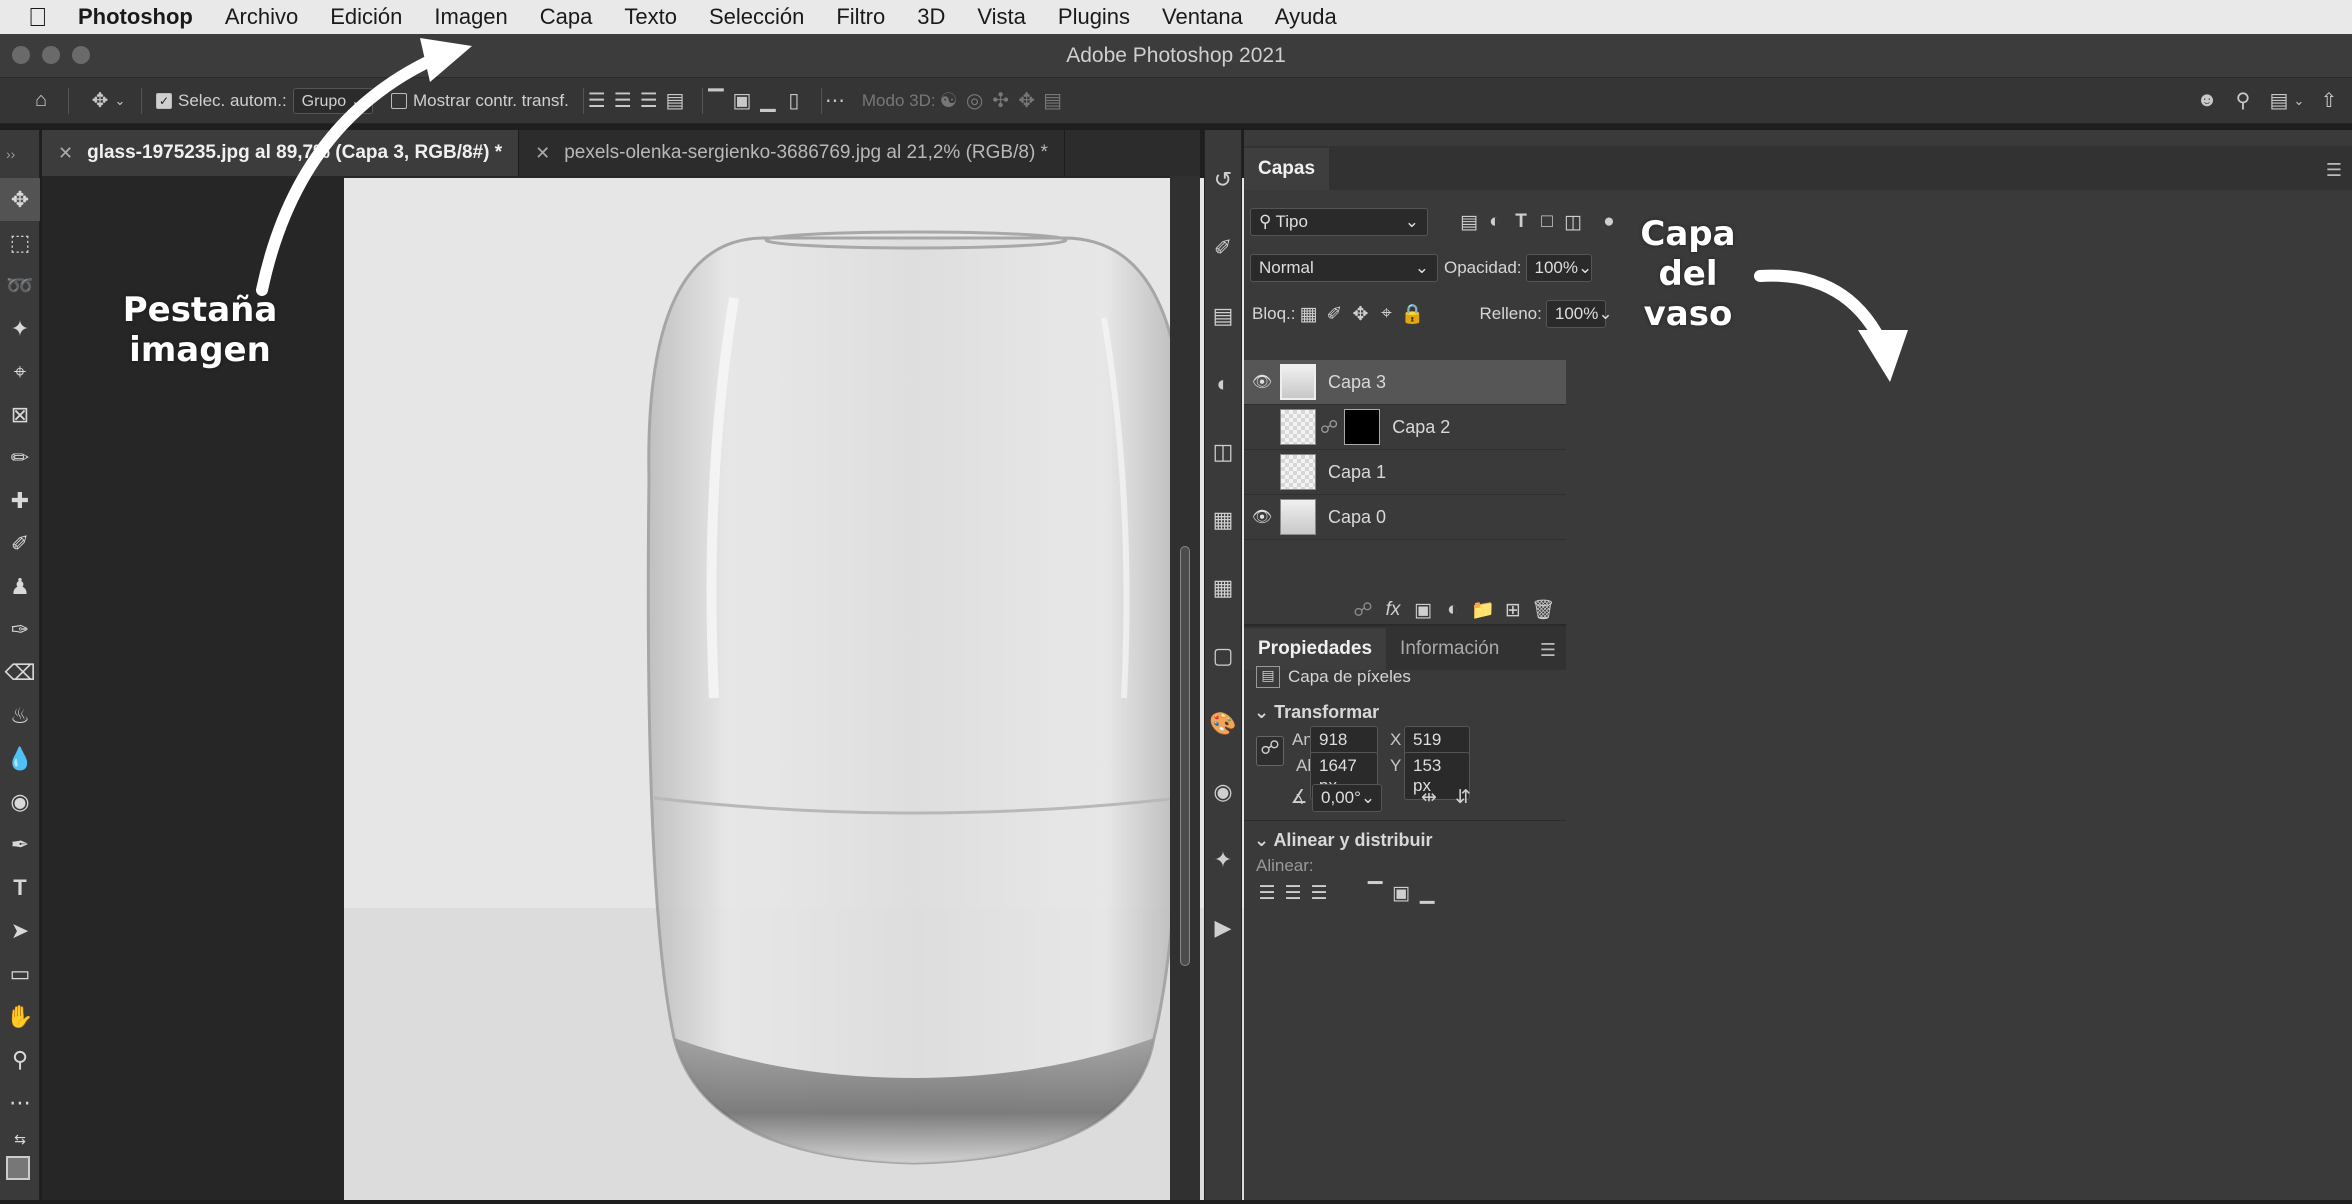  I want to click on actions-icon: ▶, so click(1223, 928).